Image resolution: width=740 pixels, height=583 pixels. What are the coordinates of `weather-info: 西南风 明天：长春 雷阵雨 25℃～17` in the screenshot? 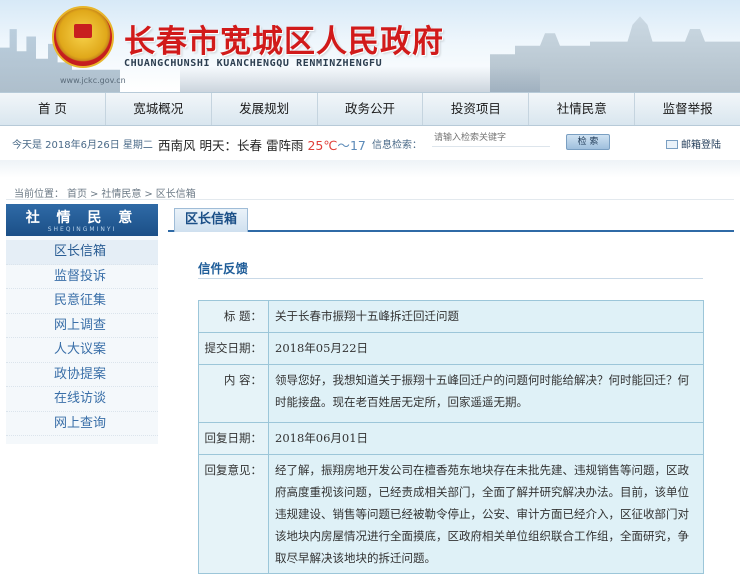 It's located at (262, 144).